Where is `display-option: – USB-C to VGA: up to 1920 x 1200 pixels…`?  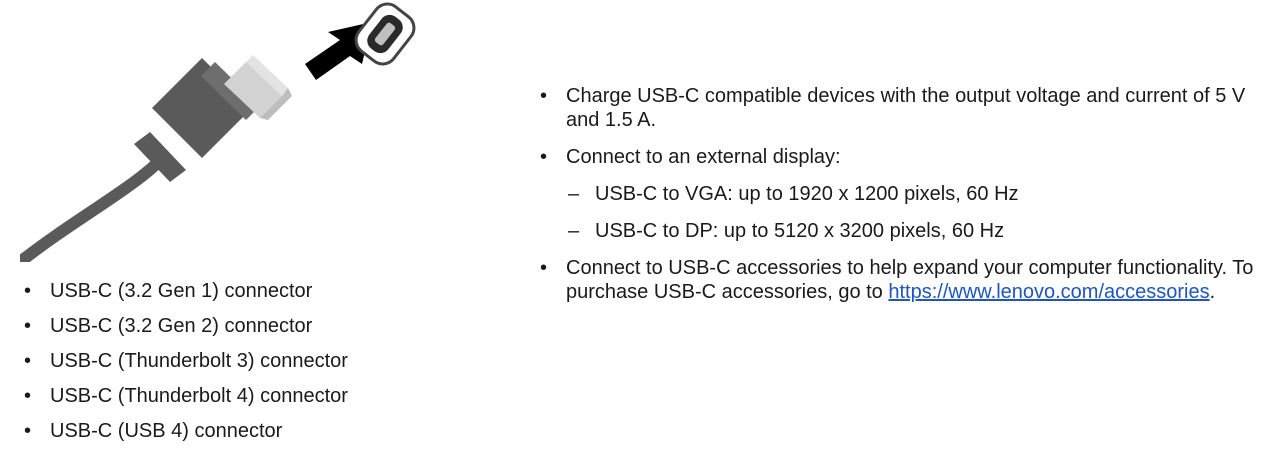
display-option: – USB-C to VGA: up to 1920 x 1200 pixels… is located at coordinates (898, 194).